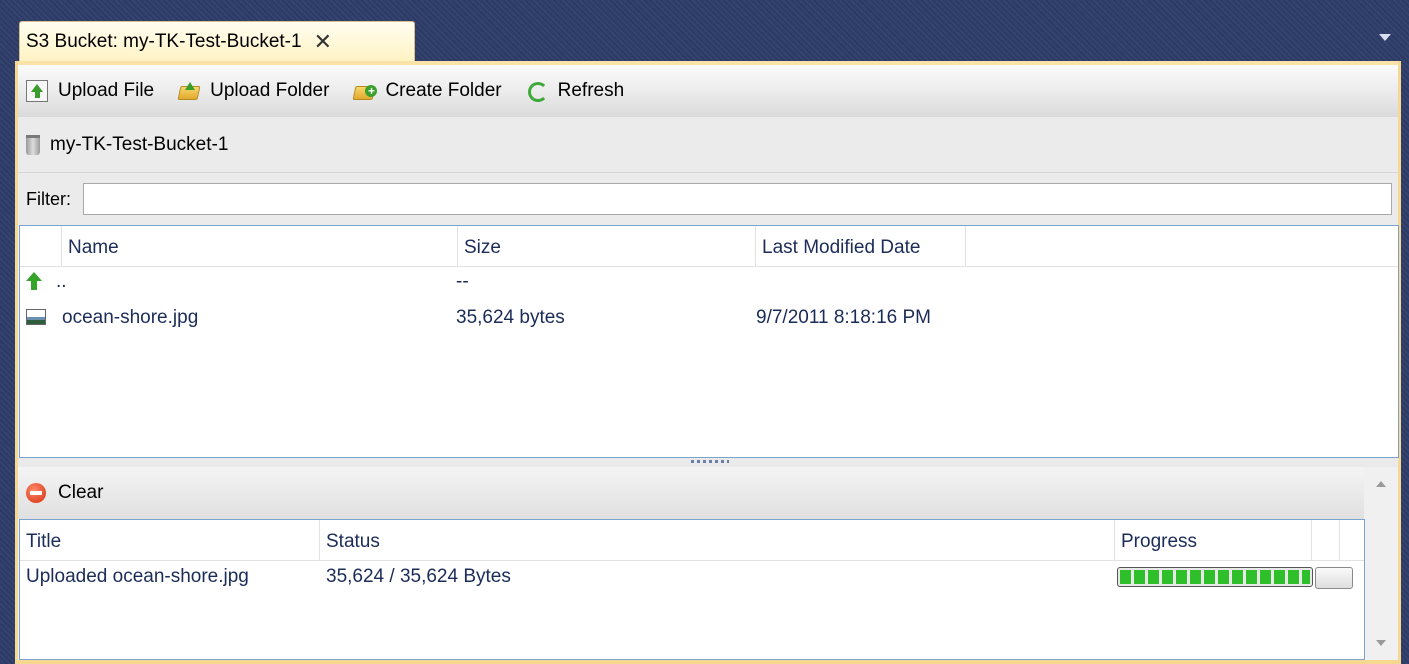  Describe the element at coordinates (709, 282) in the screenshot. I see `file-row-parent: .. --` at that location.